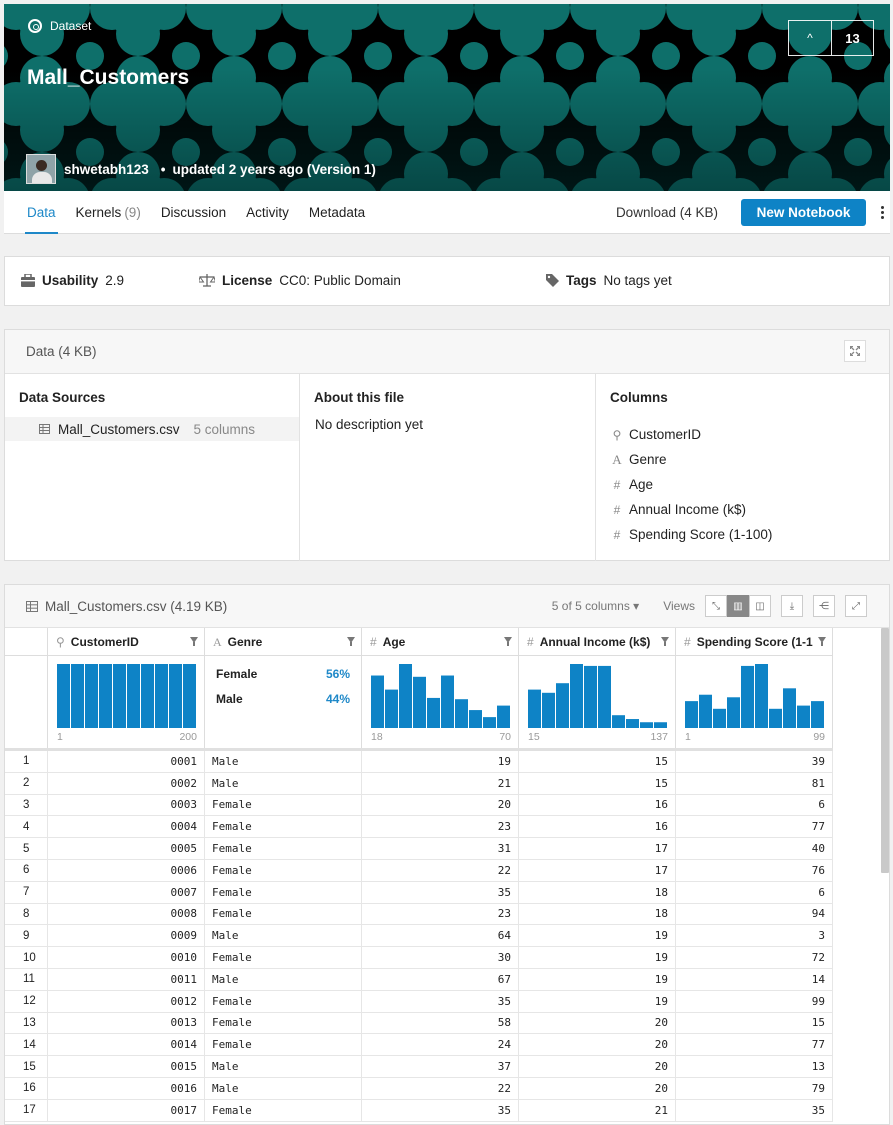 The image size is (893, 1125). I want to click on dataset-type-label: Dataset, so click(59, 26).